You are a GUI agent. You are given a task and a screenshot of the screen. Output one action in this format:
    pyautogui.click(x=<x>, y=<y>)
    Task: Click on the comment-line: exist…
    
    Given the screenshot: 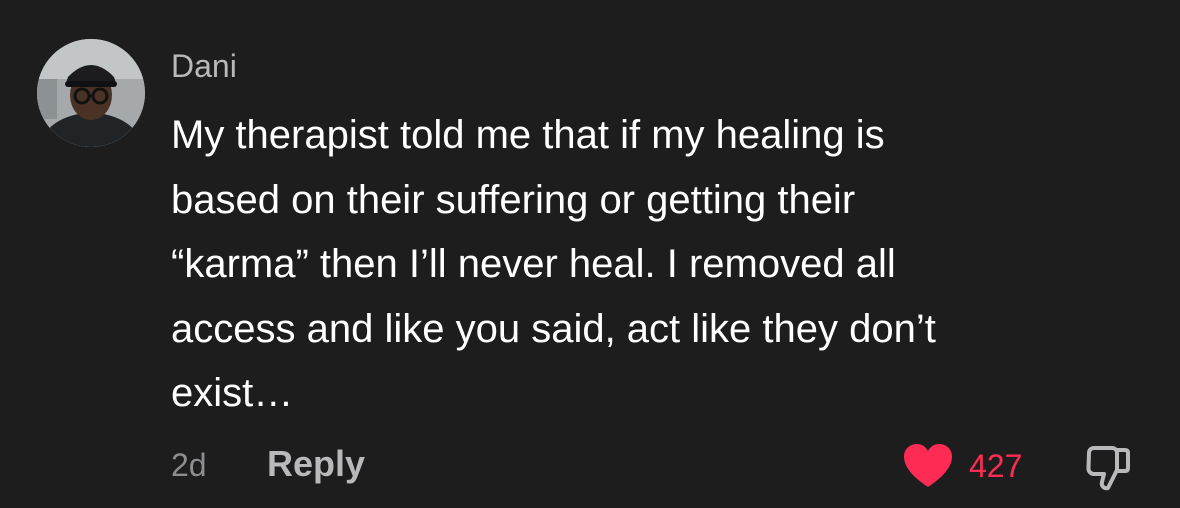 What is the action you would take?
    pyautogui.click(x=232, y=393)
    